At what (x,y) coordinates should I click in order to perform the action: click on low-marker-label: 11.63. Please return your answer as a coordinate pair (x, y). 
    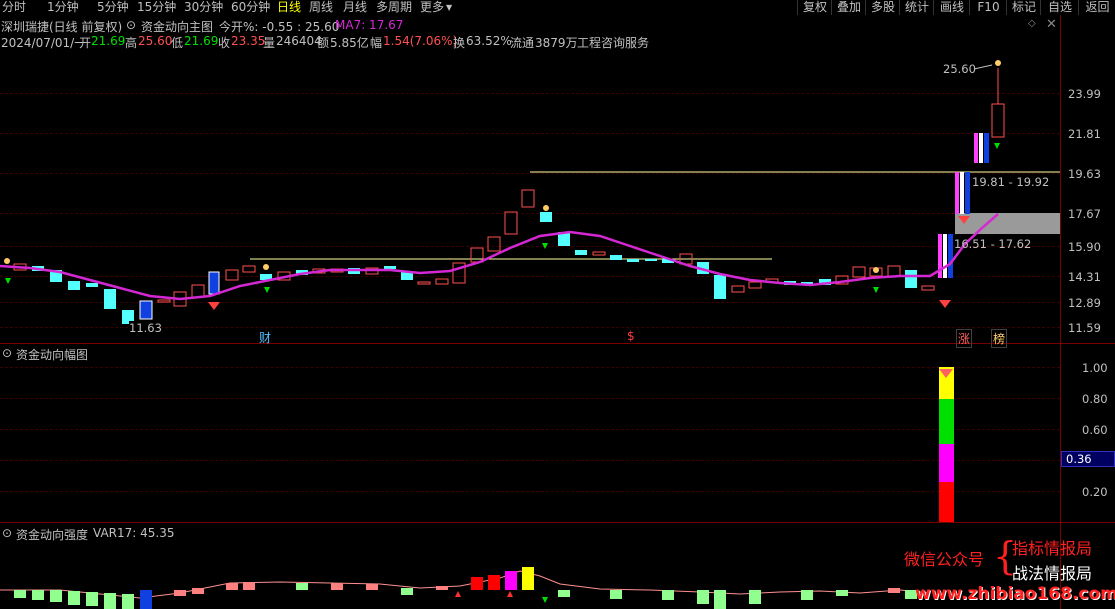
    Looking at the image, I should click on (145, 328).